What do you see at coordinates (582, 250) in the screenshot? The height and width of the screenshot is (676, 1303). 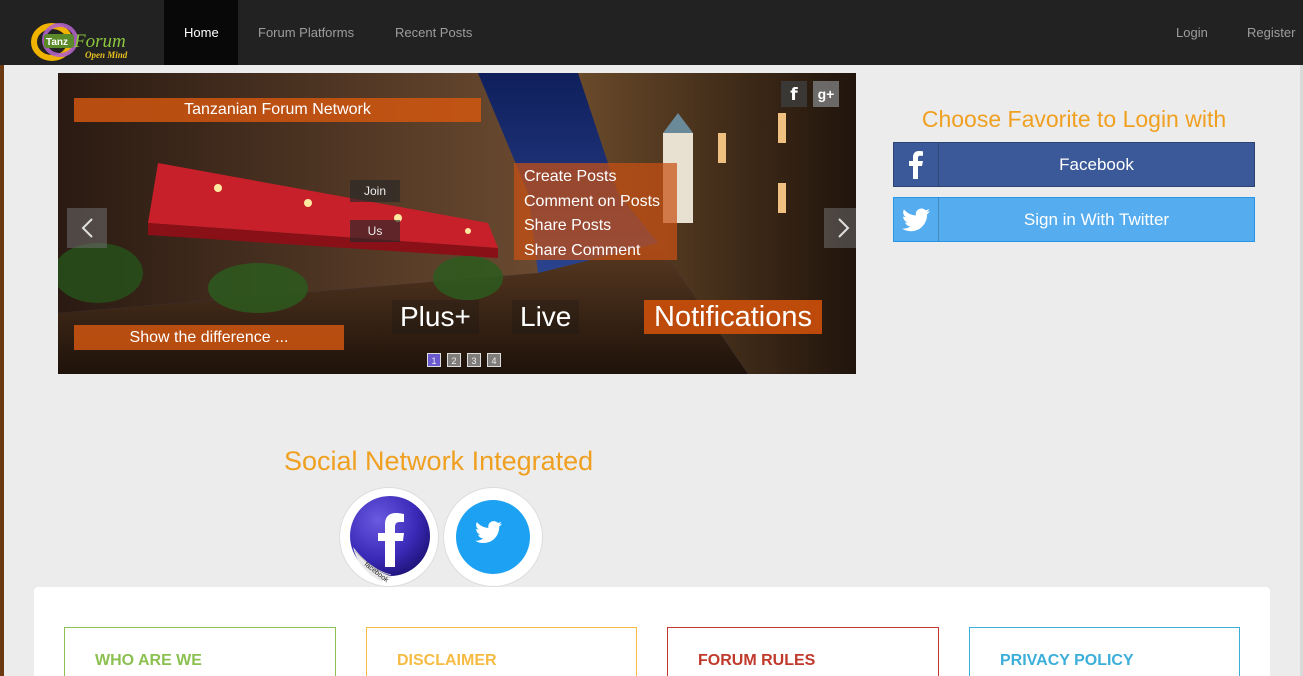 I see `feature-item: Share Comment` at bounding box center [582, 250].